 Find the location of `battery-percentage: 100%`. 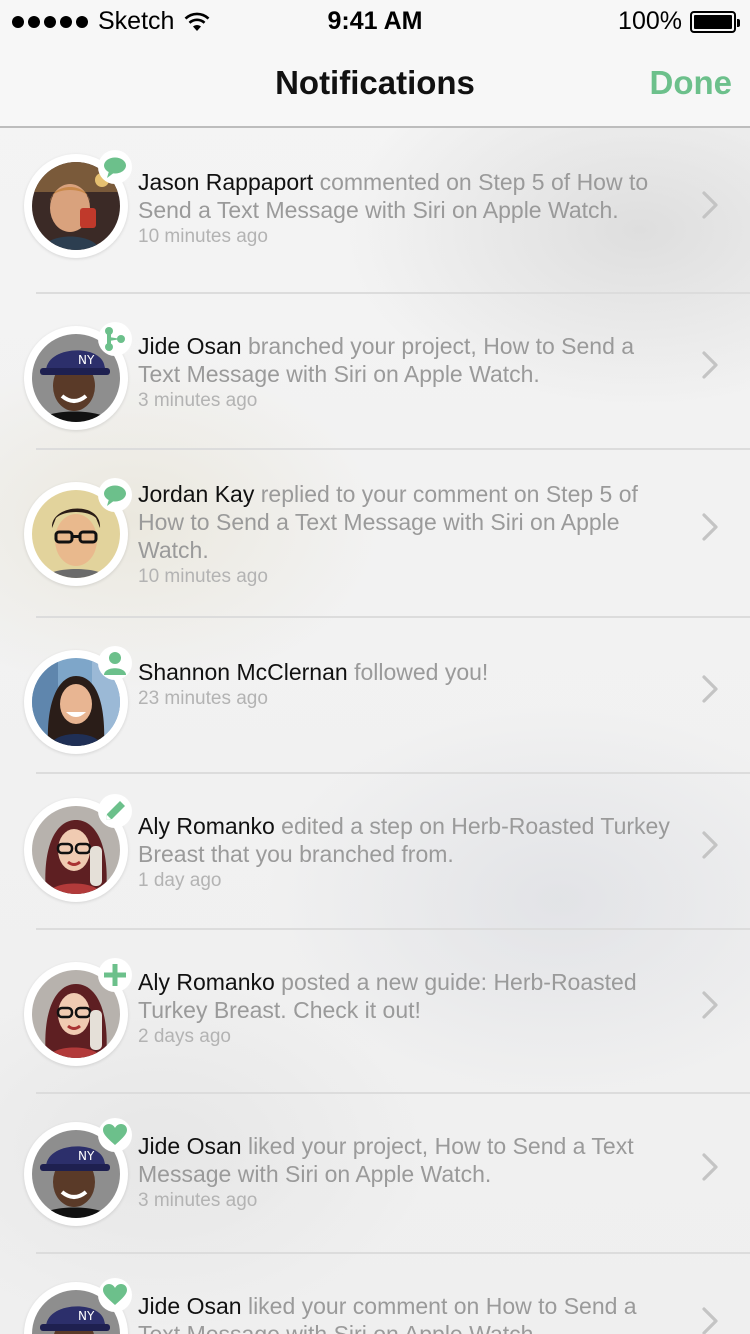

battery-percentage: 100% is located at coordinates (650, 21).